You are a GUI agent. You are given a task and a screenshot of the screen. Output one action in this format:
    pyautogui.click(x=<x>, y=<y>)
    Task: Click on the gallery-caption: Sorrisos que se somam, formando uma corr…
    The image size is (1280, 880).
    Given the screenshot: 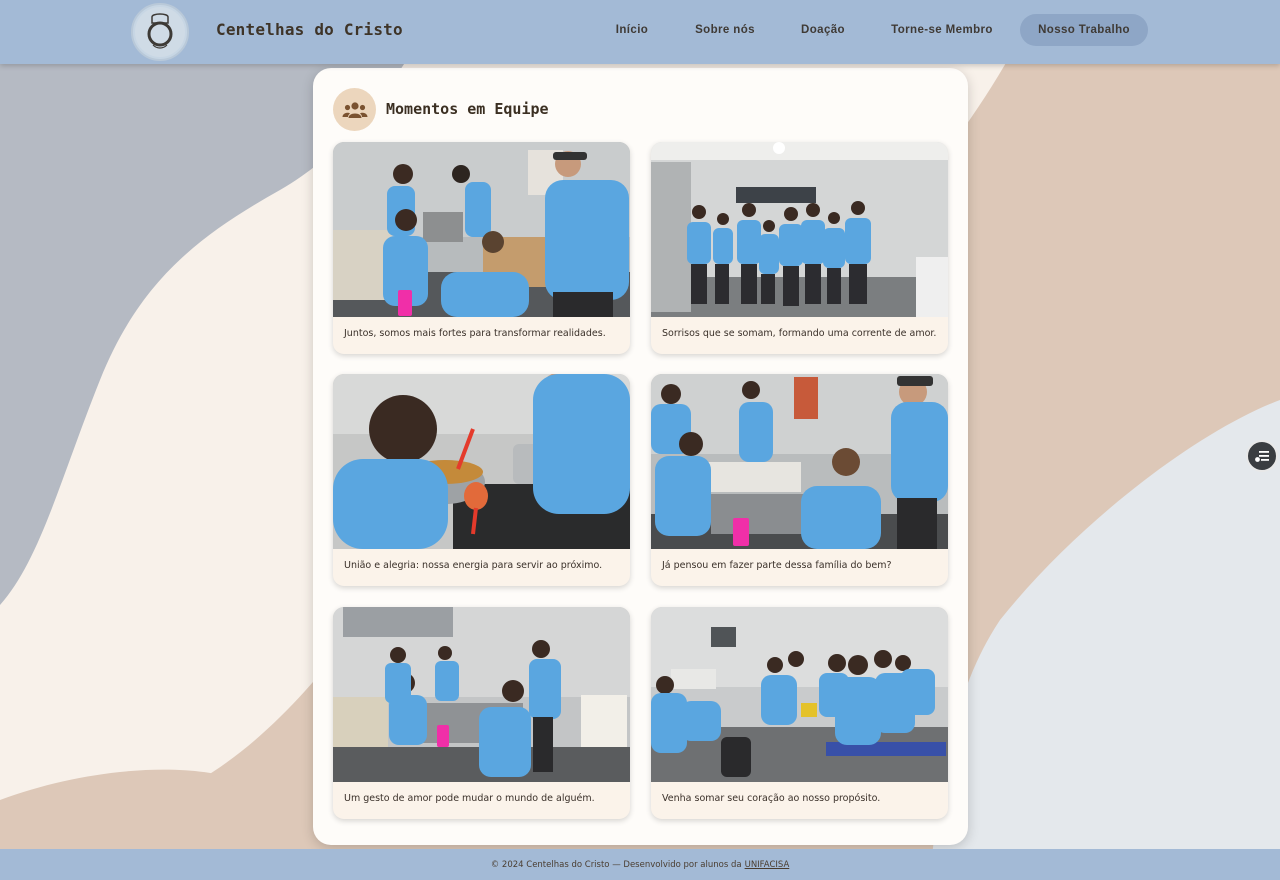 What is the action you would take?
    pyautogui.click(x=799, y=333)
    